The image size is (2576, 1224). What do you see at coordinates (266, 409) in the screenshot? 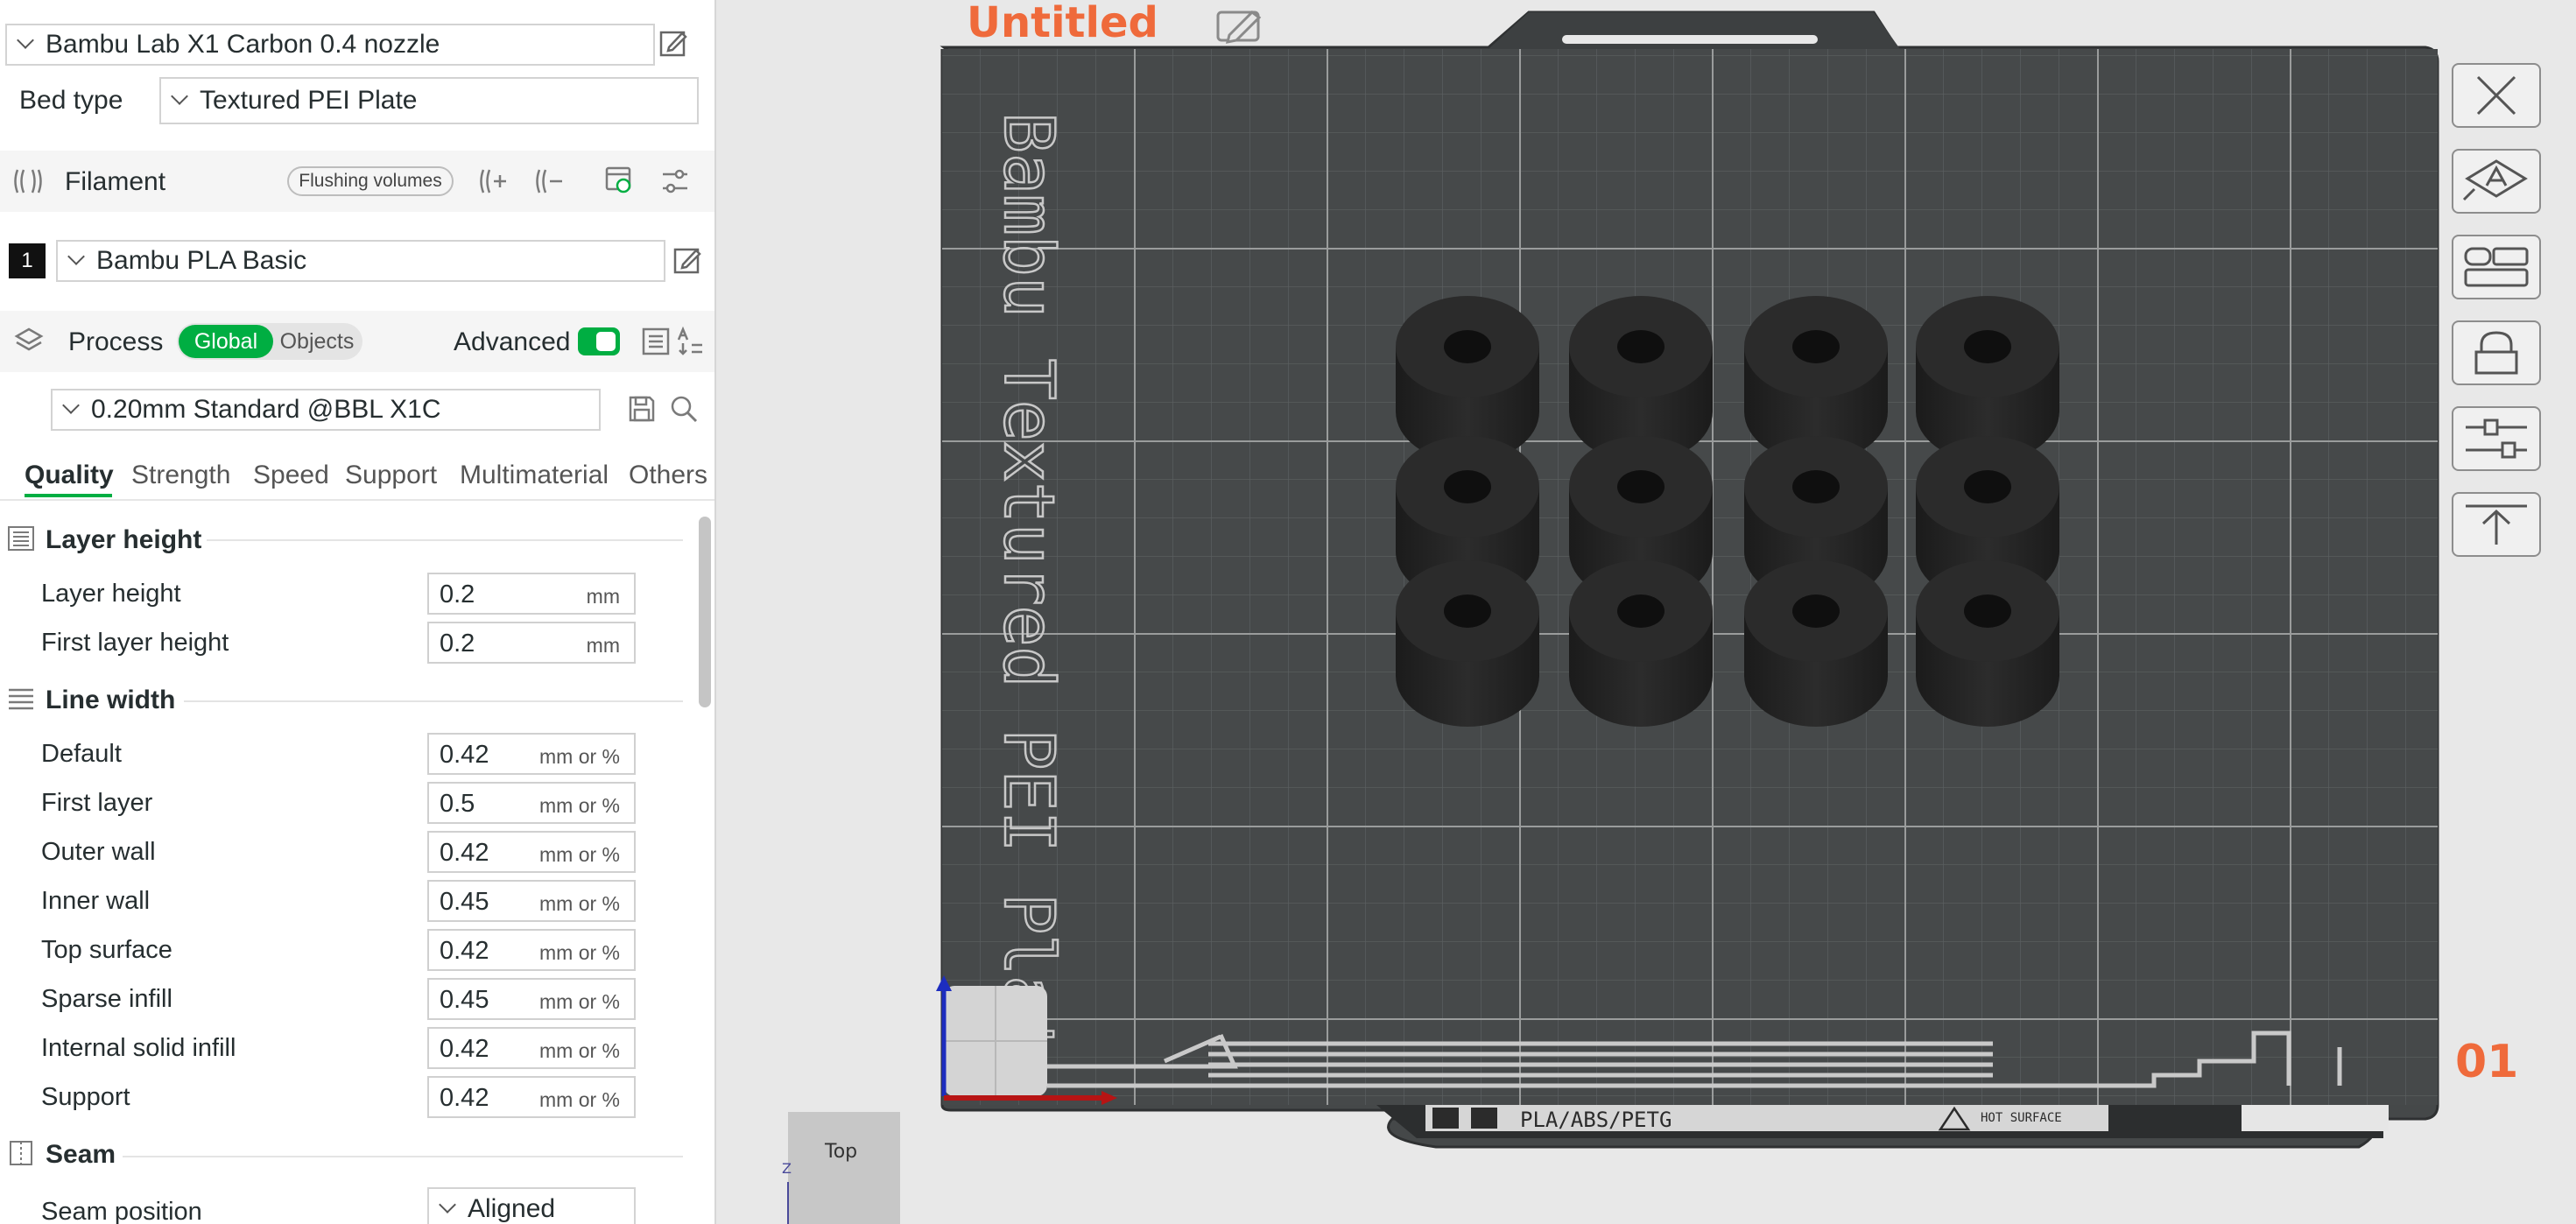
I see `process-preset-value: 0.20mm Standard @BBL X1C` at bounding box center [266, 409].